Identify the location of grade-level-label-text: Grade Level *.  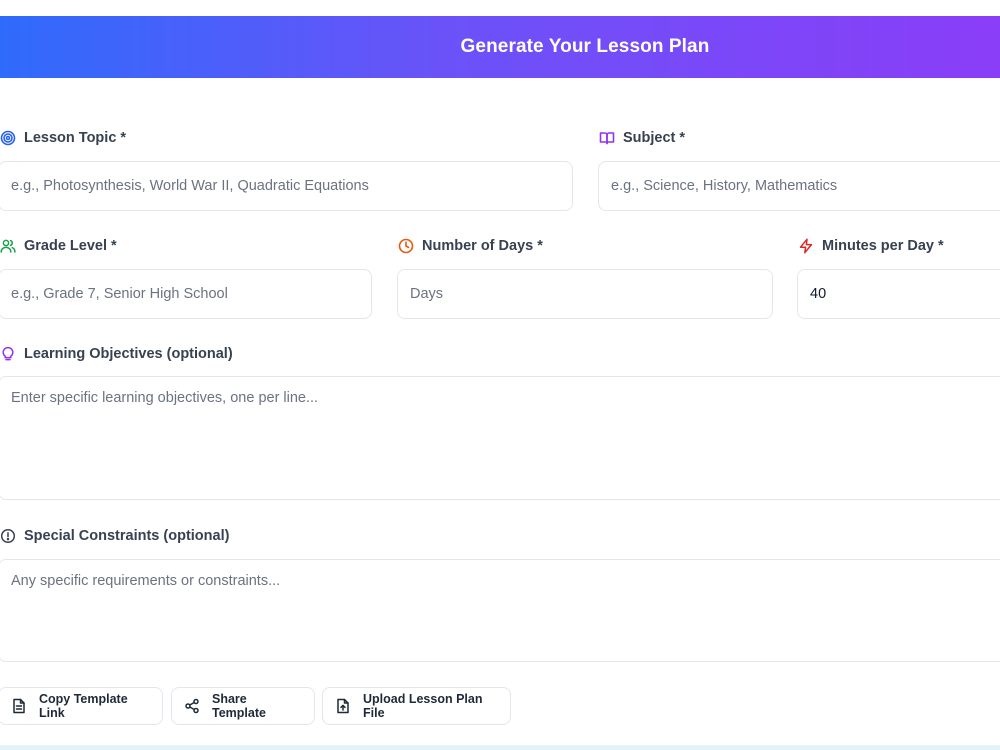
(70, 246).